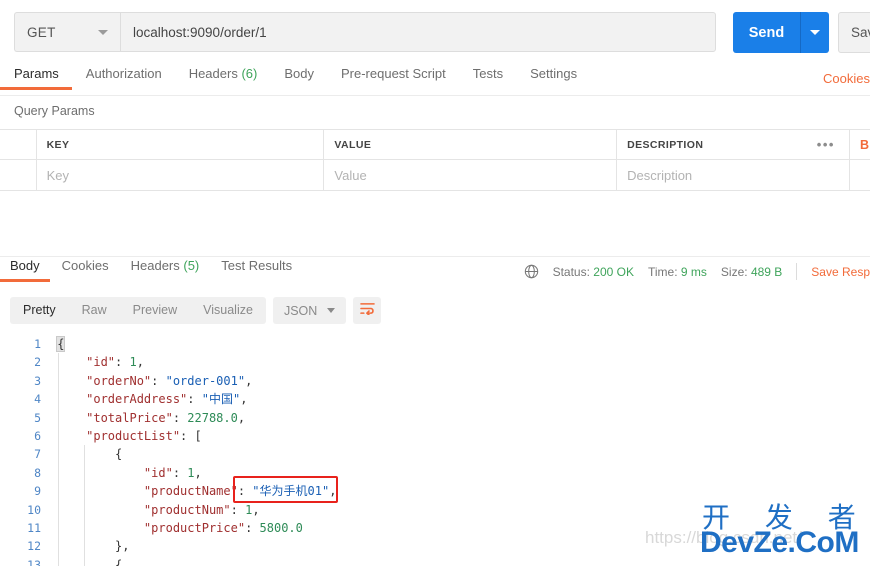  I want to click on code-token: "productNum", so click(187, 509).